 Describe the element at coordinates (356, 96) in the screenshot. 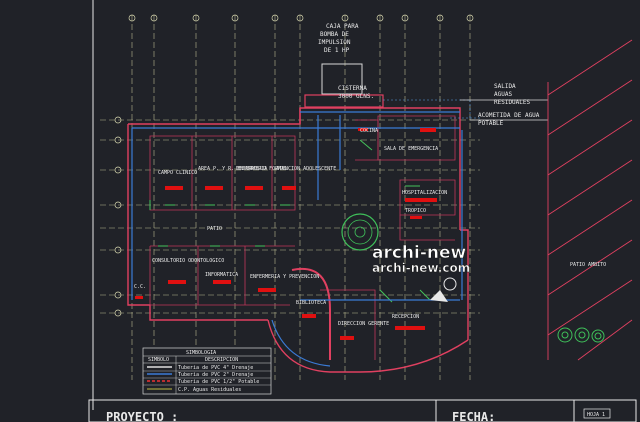

I see `label-glns: 3000 GLNS.` at that location.